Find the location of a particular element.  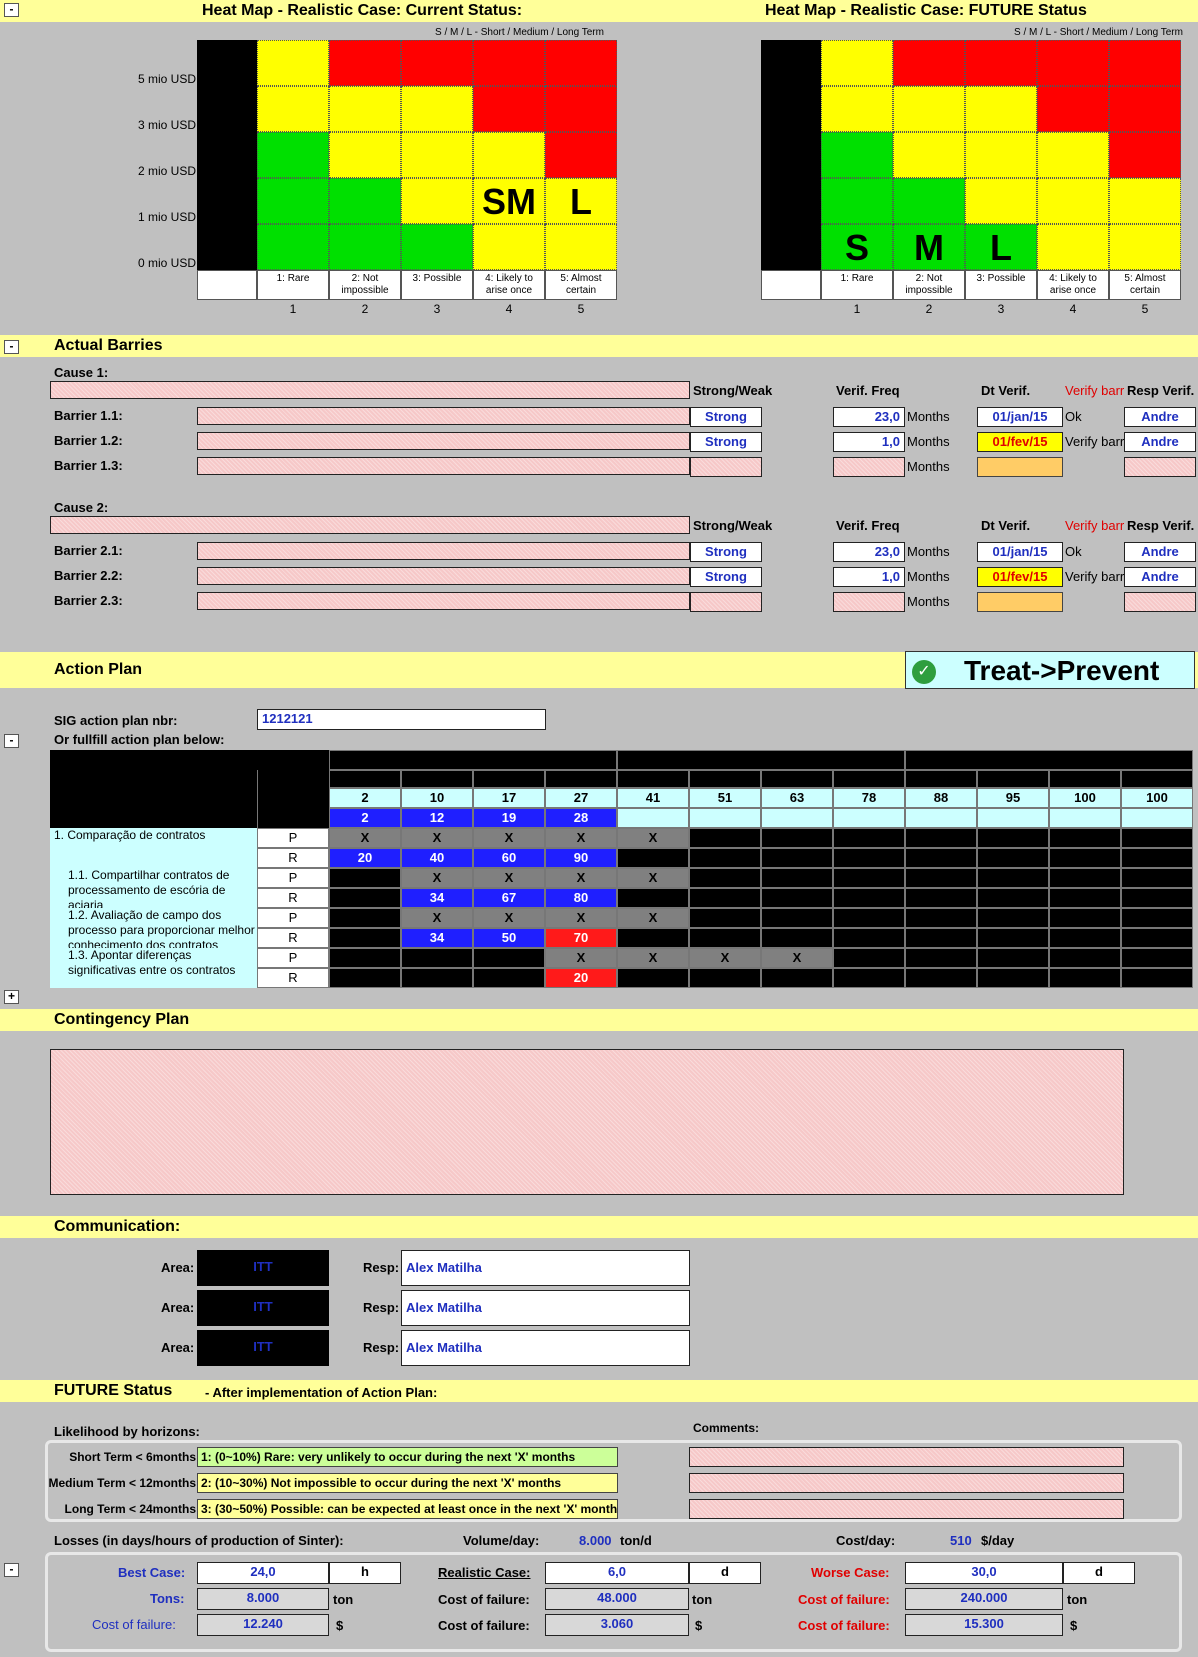

expand-button: + is located at coordinates (11, 997).